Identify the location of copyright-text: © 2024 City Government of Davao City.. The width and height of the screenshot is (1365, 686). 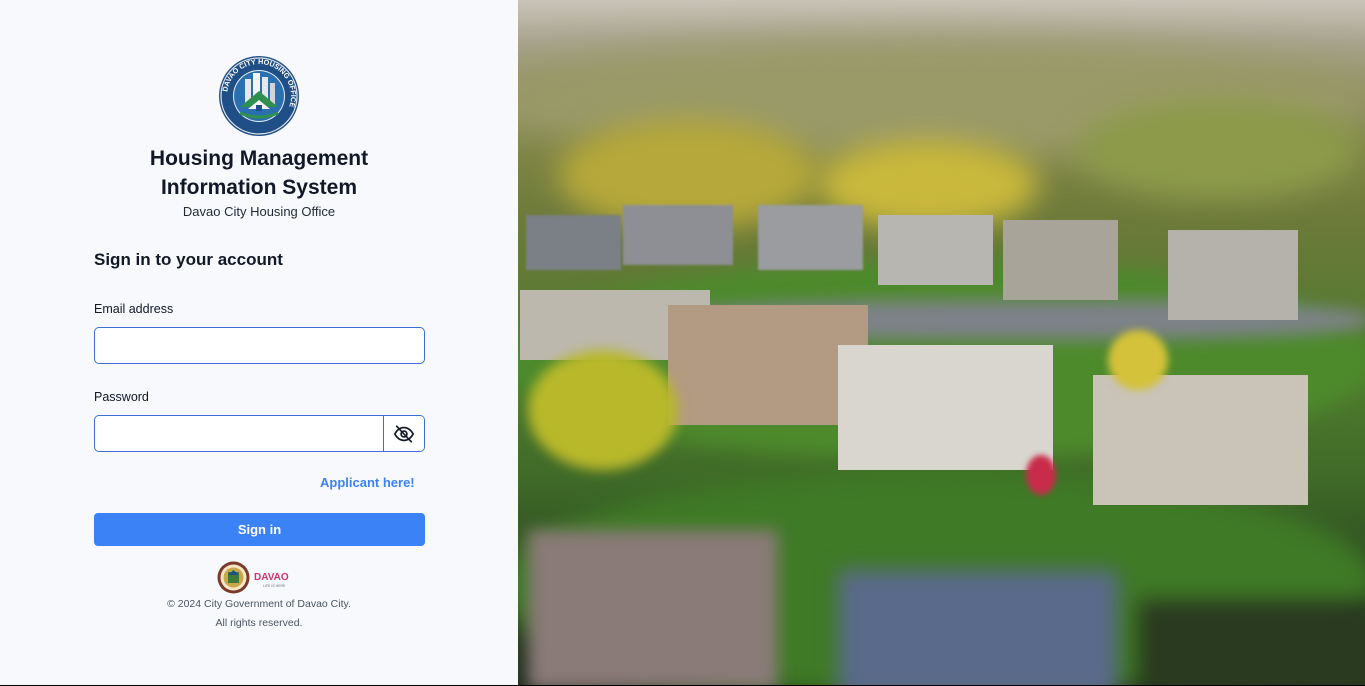
(259, 604).